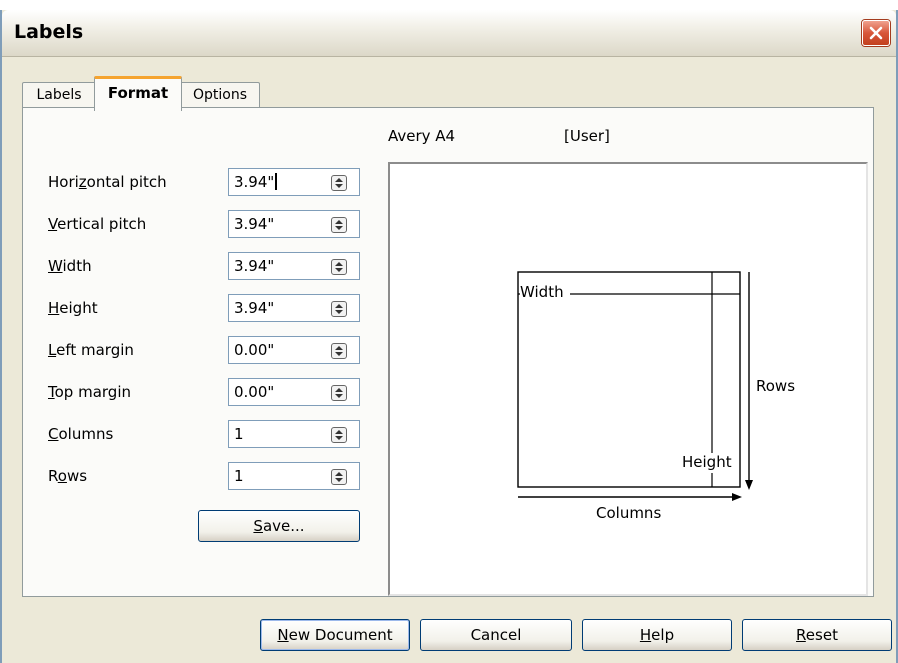 The height and width of the screenshot is (663, 898). Describe the element at coordinates (95, 350) in the screenshot. I see `field-label-text: eft margin` at that location.